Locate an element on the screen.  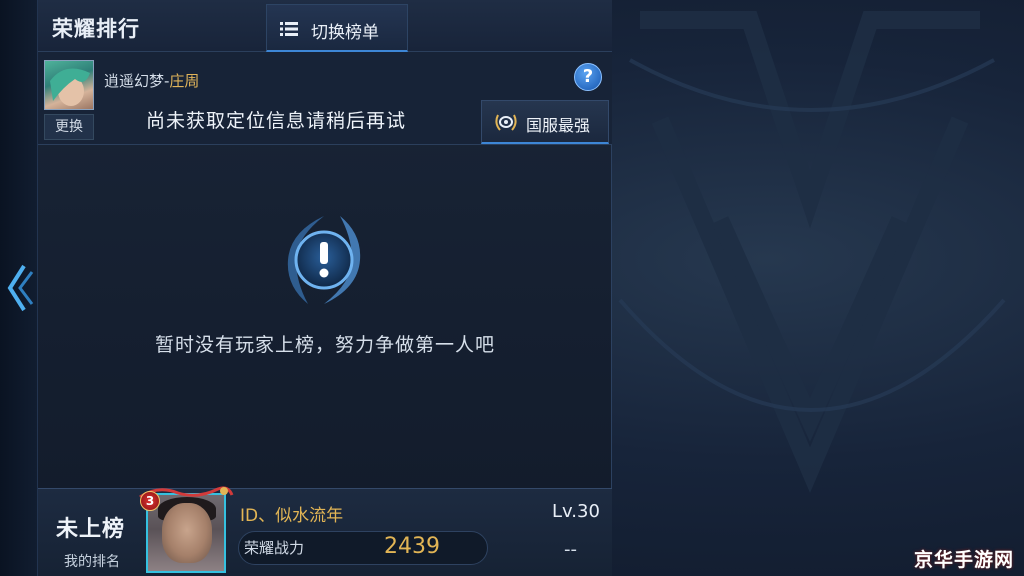
my-rank-label: 我的排名 is located at coordinates (92, 562).